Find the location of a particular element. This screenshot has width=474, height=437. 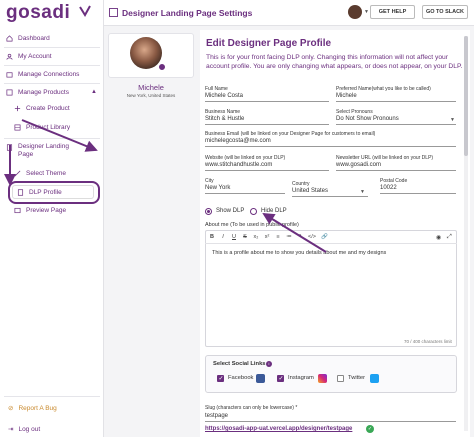

report-bug-label: Report A Bug is located at coordinates (37, 408).